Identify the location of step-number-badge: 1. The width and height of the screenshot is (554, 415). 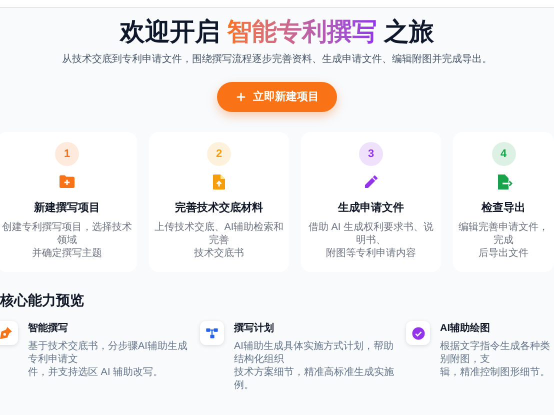
(67, 154).